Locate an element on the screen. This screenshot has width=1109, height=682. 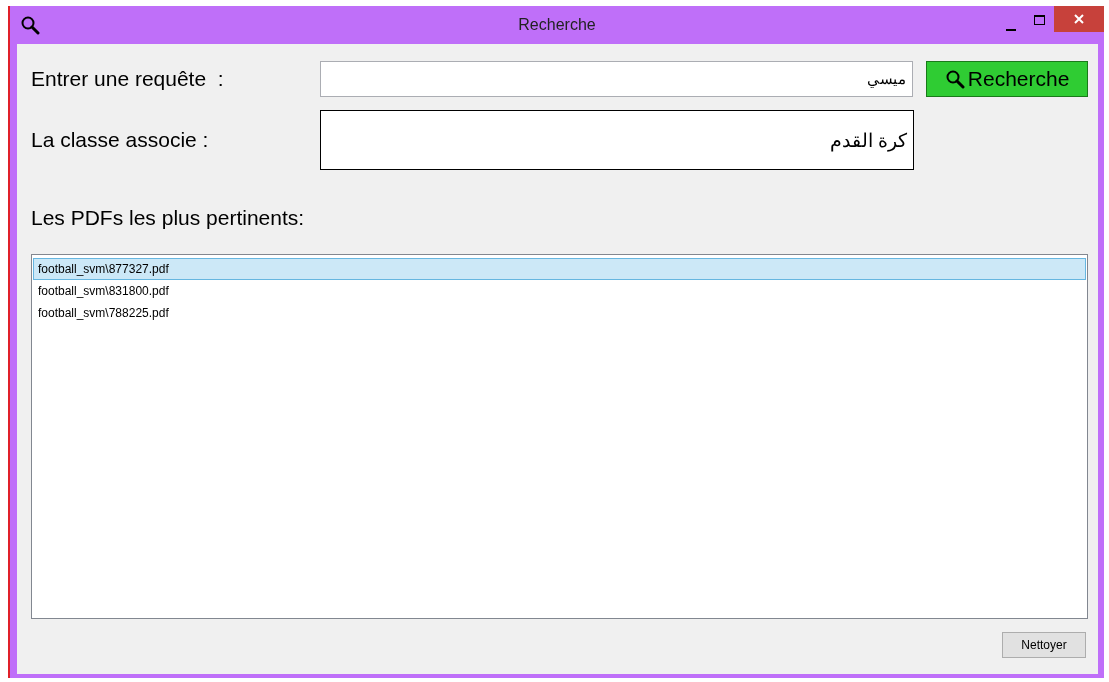
close-icon is located at coordinates (1079, 19).